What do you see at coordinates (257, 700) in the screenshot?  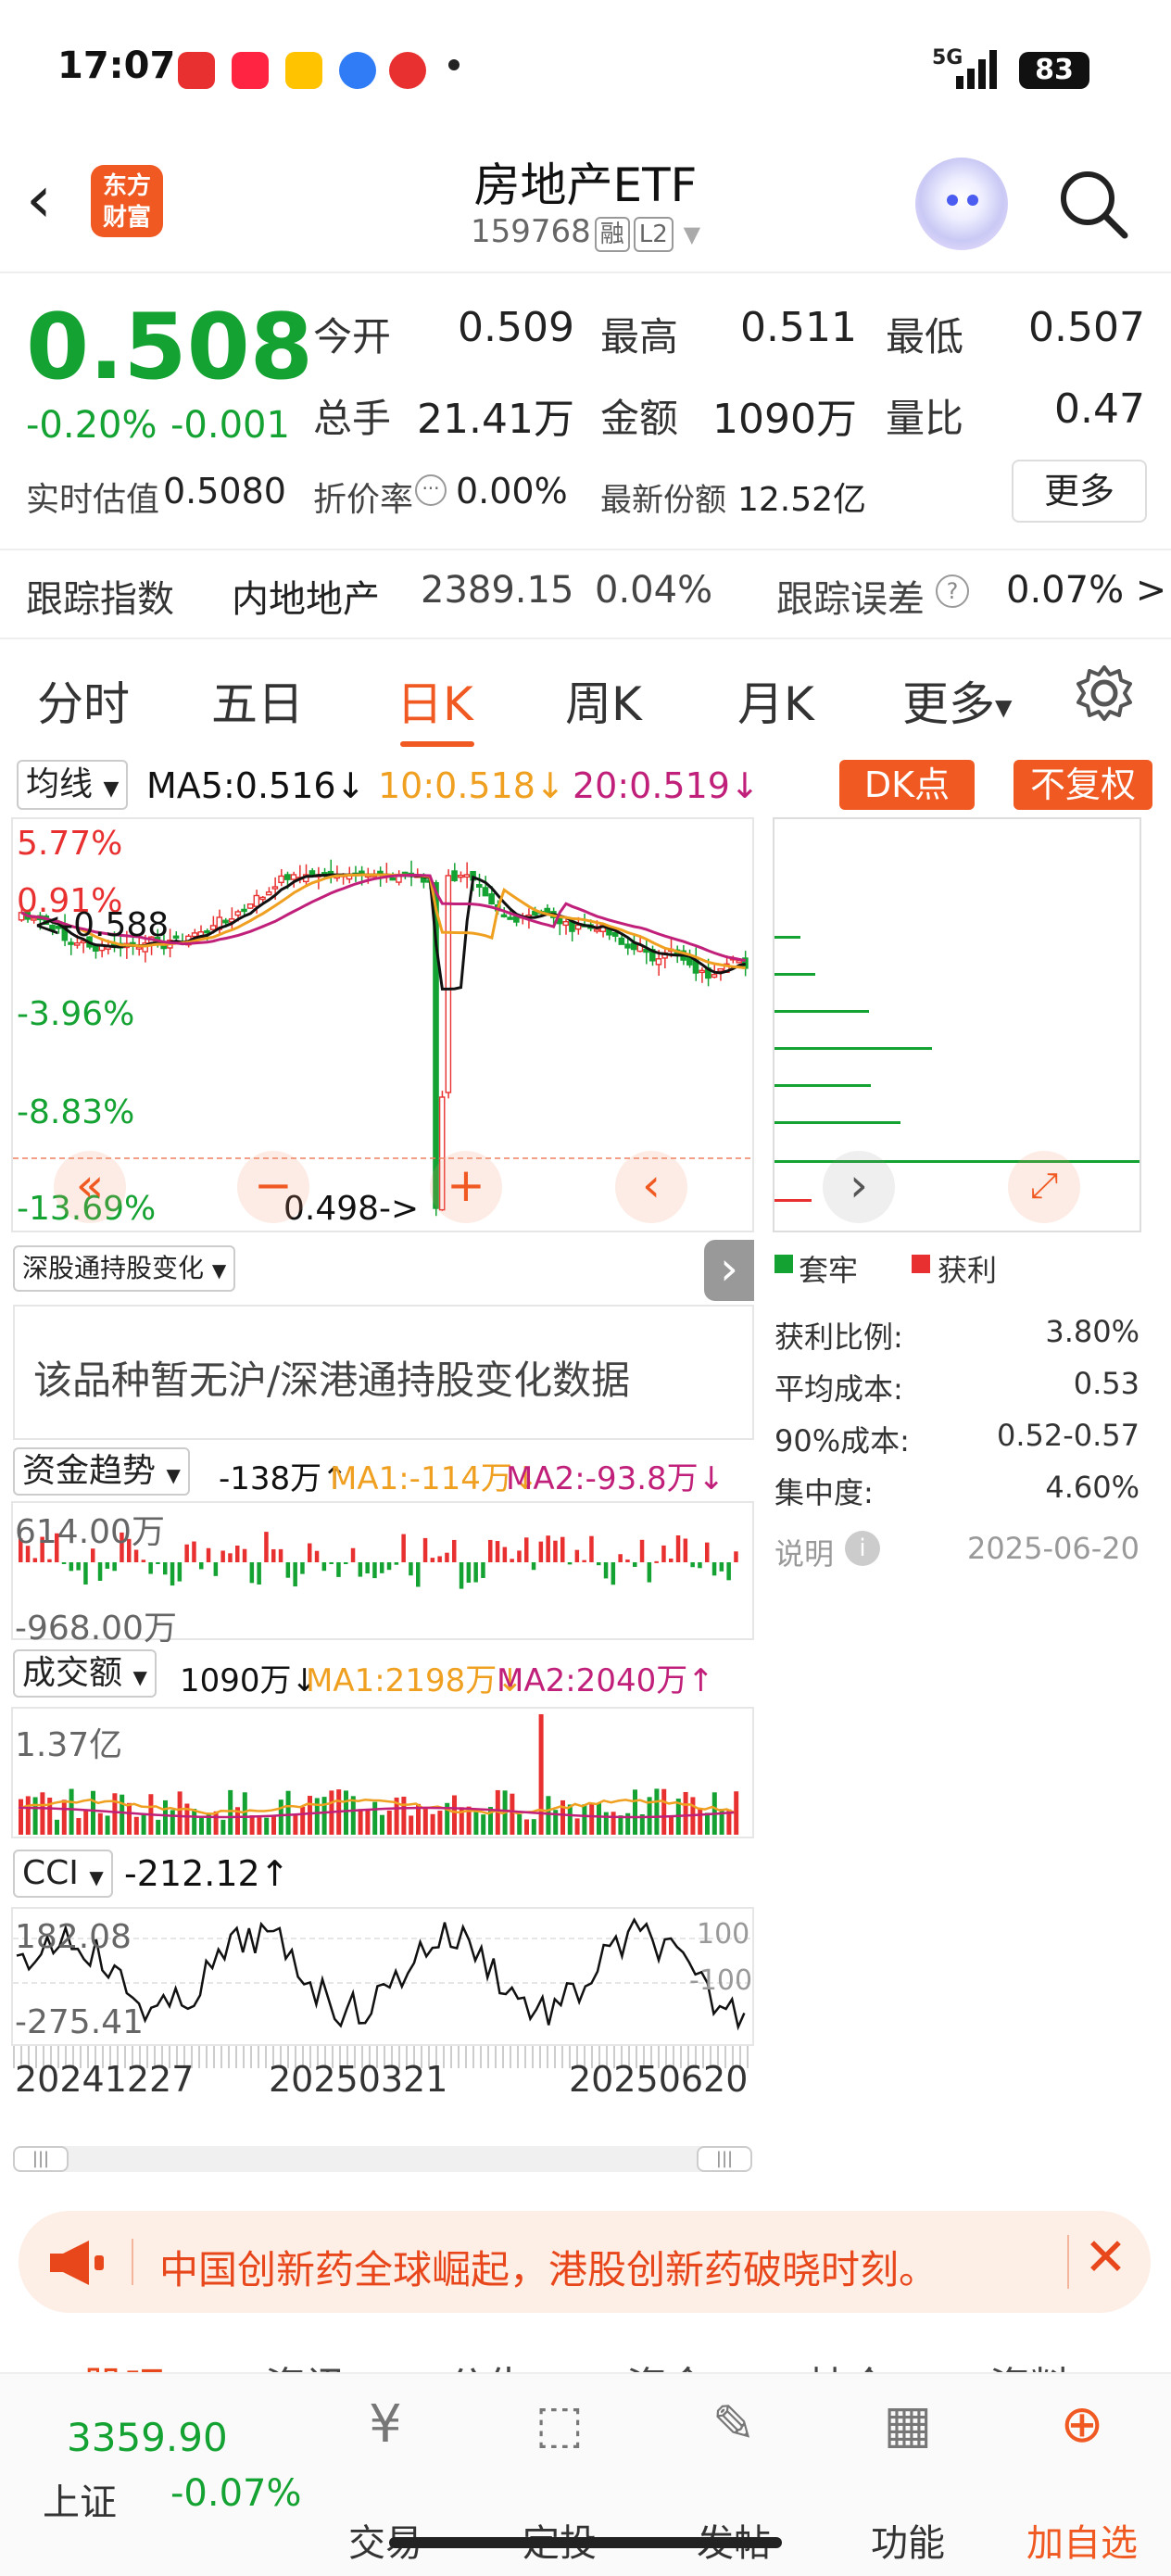 I see `tab-five-day: 五日` at bounding box center [257, 700].